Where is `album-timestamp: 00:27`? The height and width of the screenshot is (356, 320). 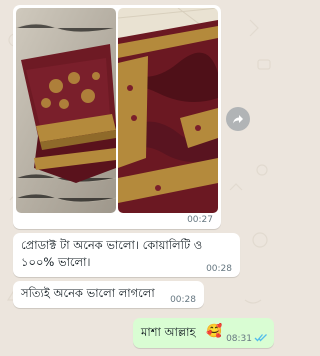
album-timestamp: 00:27 is located at coordinates (200, 220).